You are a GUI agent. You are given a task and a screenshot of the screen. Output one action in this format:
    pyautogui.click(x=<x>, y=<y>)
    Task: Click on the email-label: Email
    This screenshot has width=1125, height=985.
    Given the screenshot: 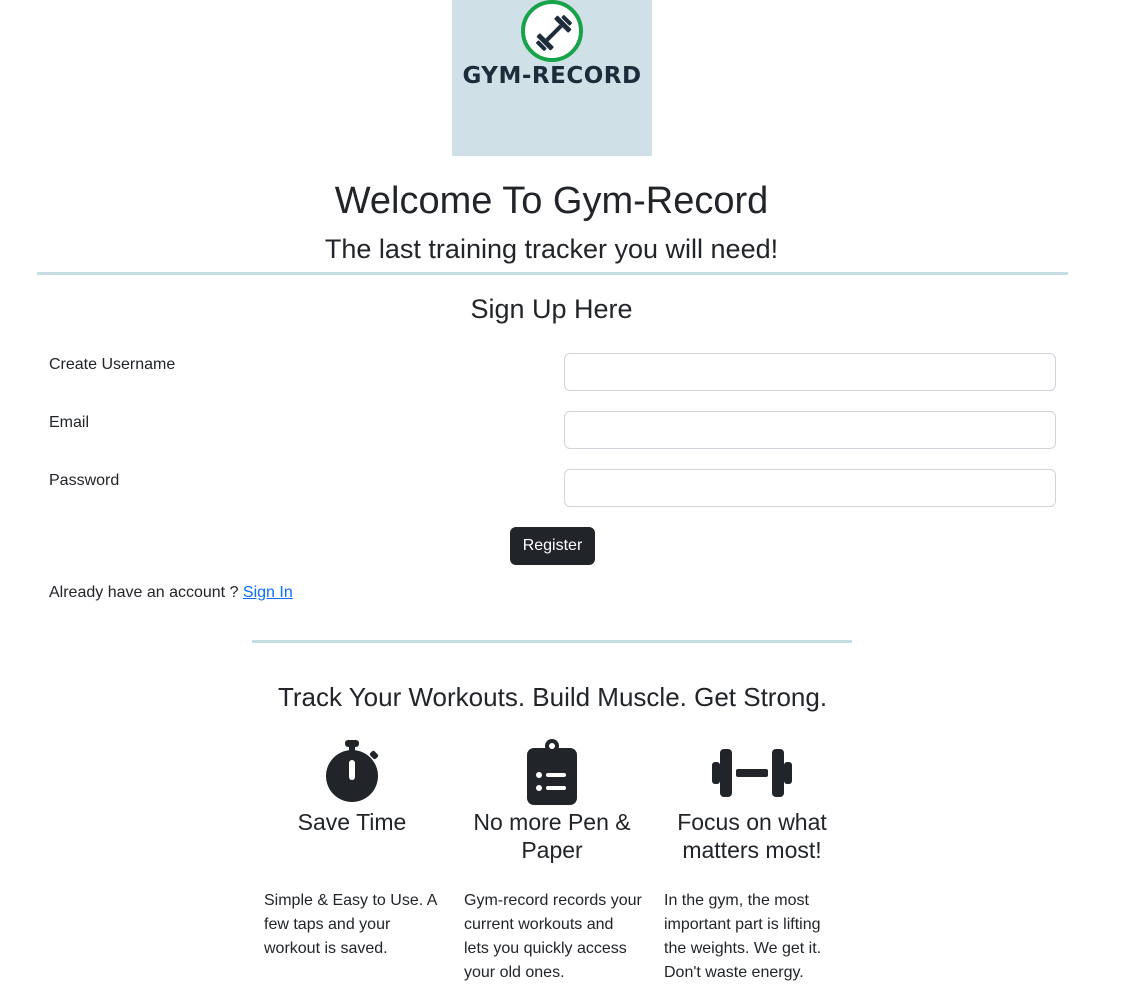 What is the action you would take?
    pyautogui.click(x=69, y=422)
    